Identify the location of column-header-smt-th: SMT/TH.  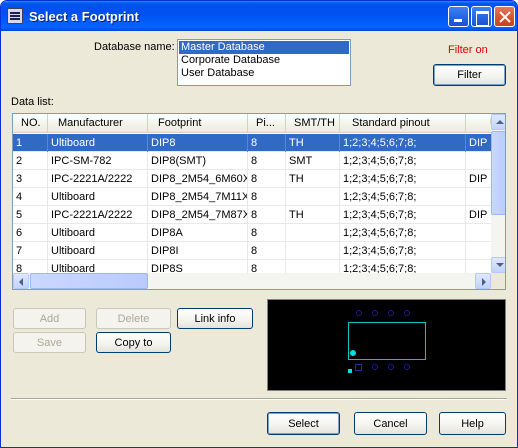
(313, 123).